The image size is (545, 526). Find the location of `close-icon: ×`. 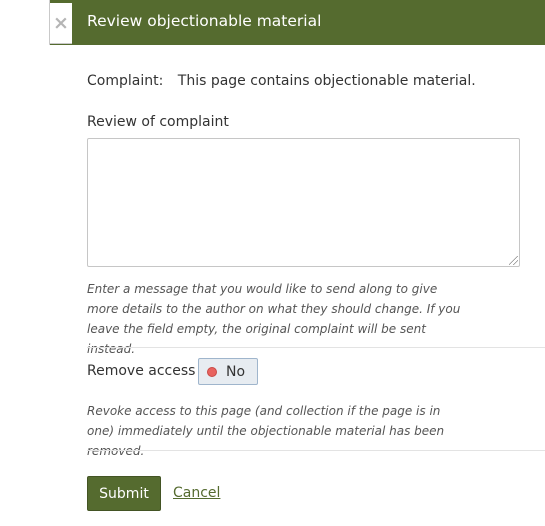

close-icon: × is located at coordinates (61, 22).